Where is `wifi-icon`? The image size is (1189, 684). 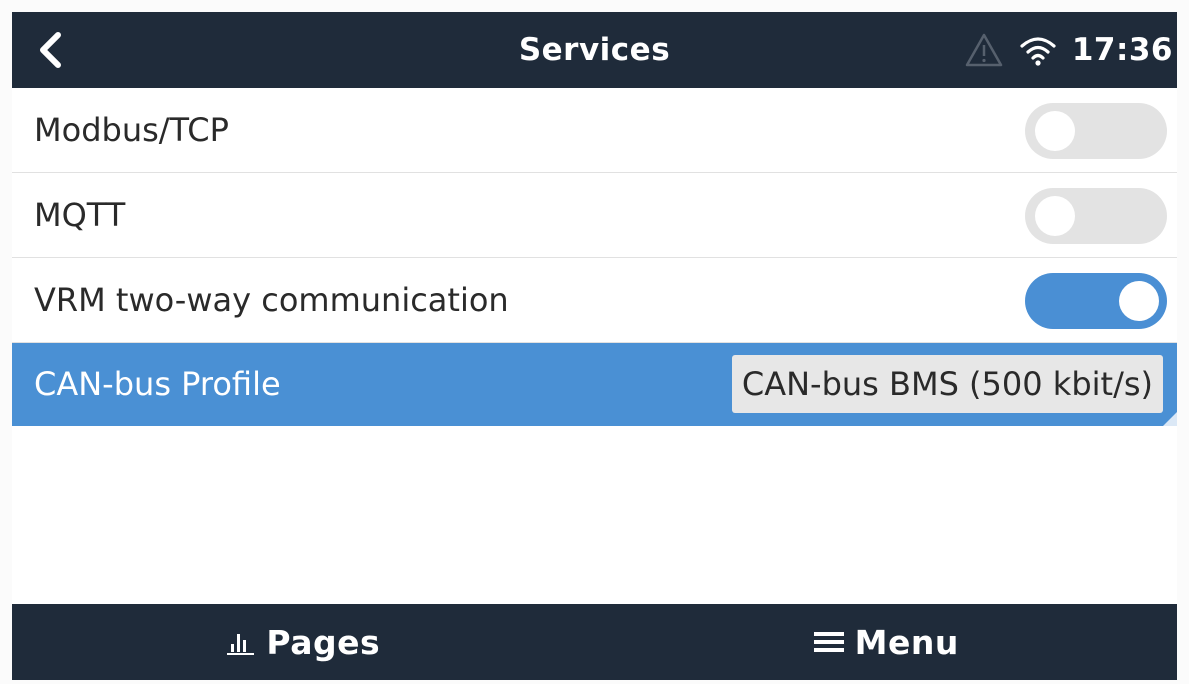 wifi-icon is located at coordinates (1038, 51).